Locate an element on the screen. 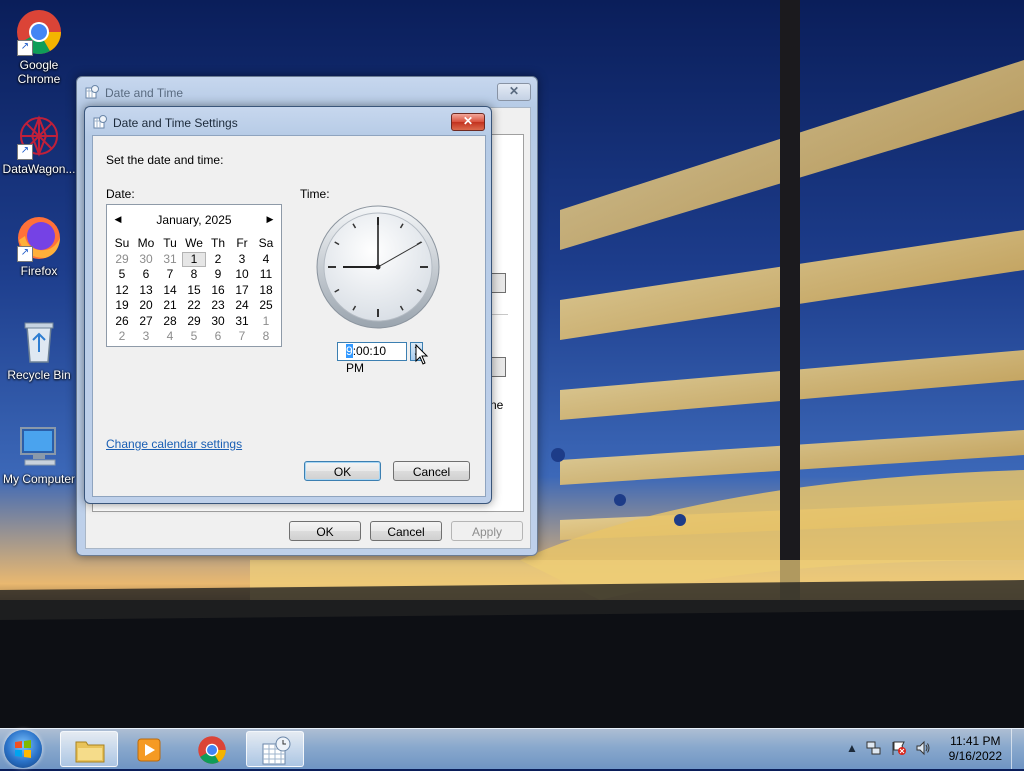 The width and height of the screenshot is (1024, 771). desktop-icon-chrome: ↗ Google Chrome is located at coordinates (39, 47).